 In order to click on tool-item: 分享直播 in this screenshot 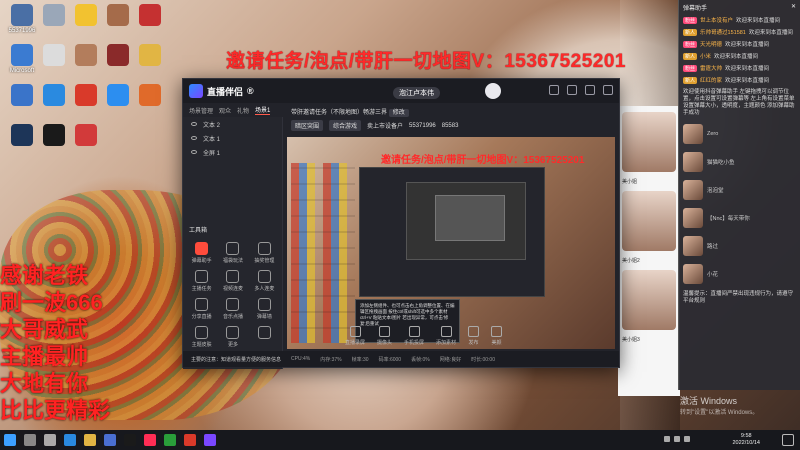, I will do `click(201, 309)`.